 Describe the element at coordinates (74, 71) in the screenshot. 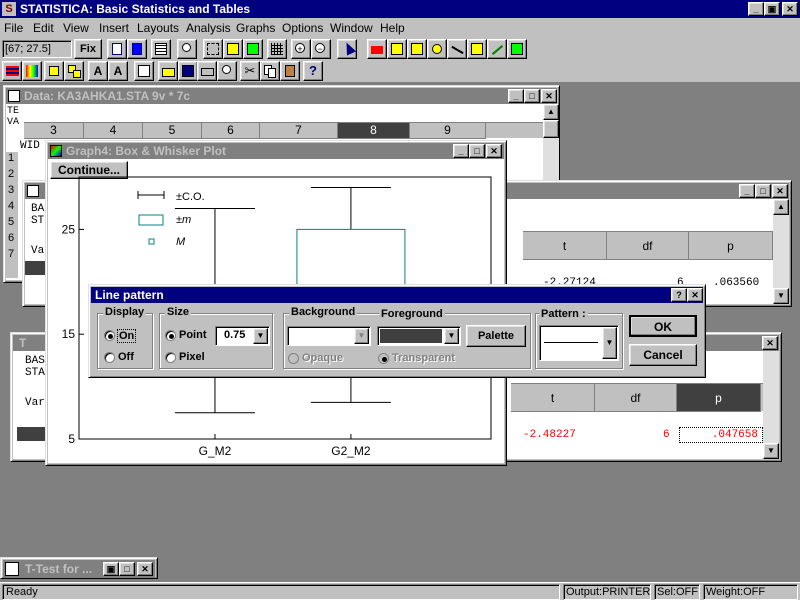

I see `frame-double-icon` at that location.